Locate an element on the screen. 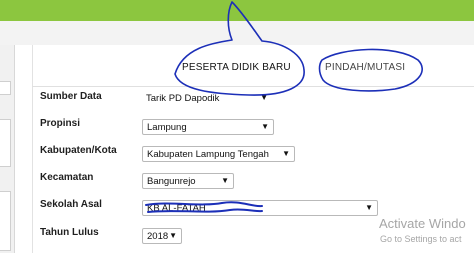  pen-annotation-circle is located at coordinates (370, 70).